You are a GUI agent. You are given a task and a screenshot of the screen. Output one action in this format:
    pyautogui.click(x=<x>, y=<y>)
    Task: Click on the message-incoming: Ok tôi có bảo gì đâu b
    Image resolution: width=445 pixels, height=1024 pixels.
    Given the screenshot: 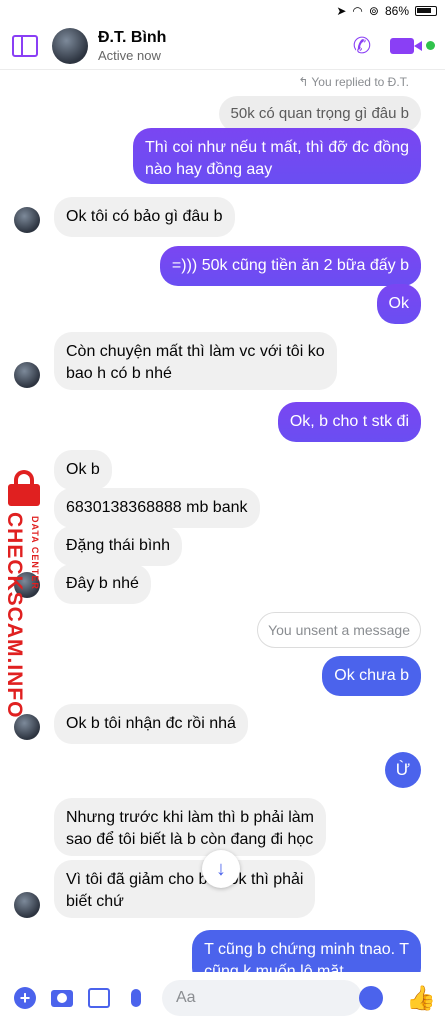 What is the action you would take?
    pyautogui.click(x=144, y=217)
    